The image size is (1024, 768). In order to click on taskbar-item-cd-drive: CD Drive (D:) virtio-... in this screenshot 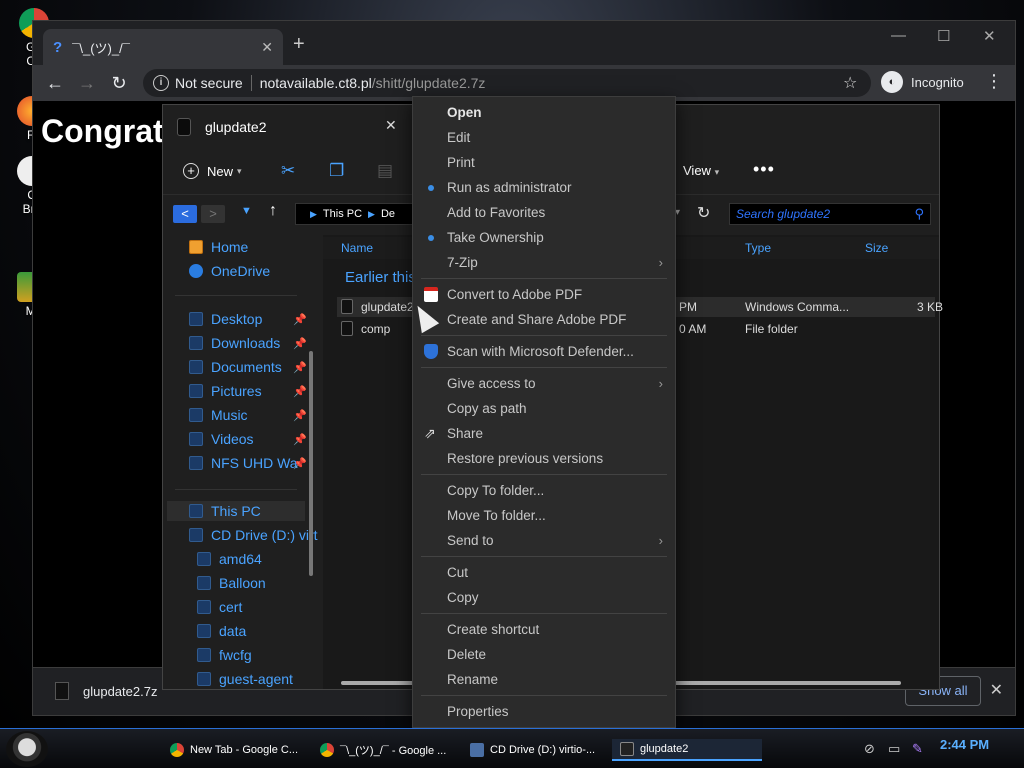, I will do `click(535, 750)`.